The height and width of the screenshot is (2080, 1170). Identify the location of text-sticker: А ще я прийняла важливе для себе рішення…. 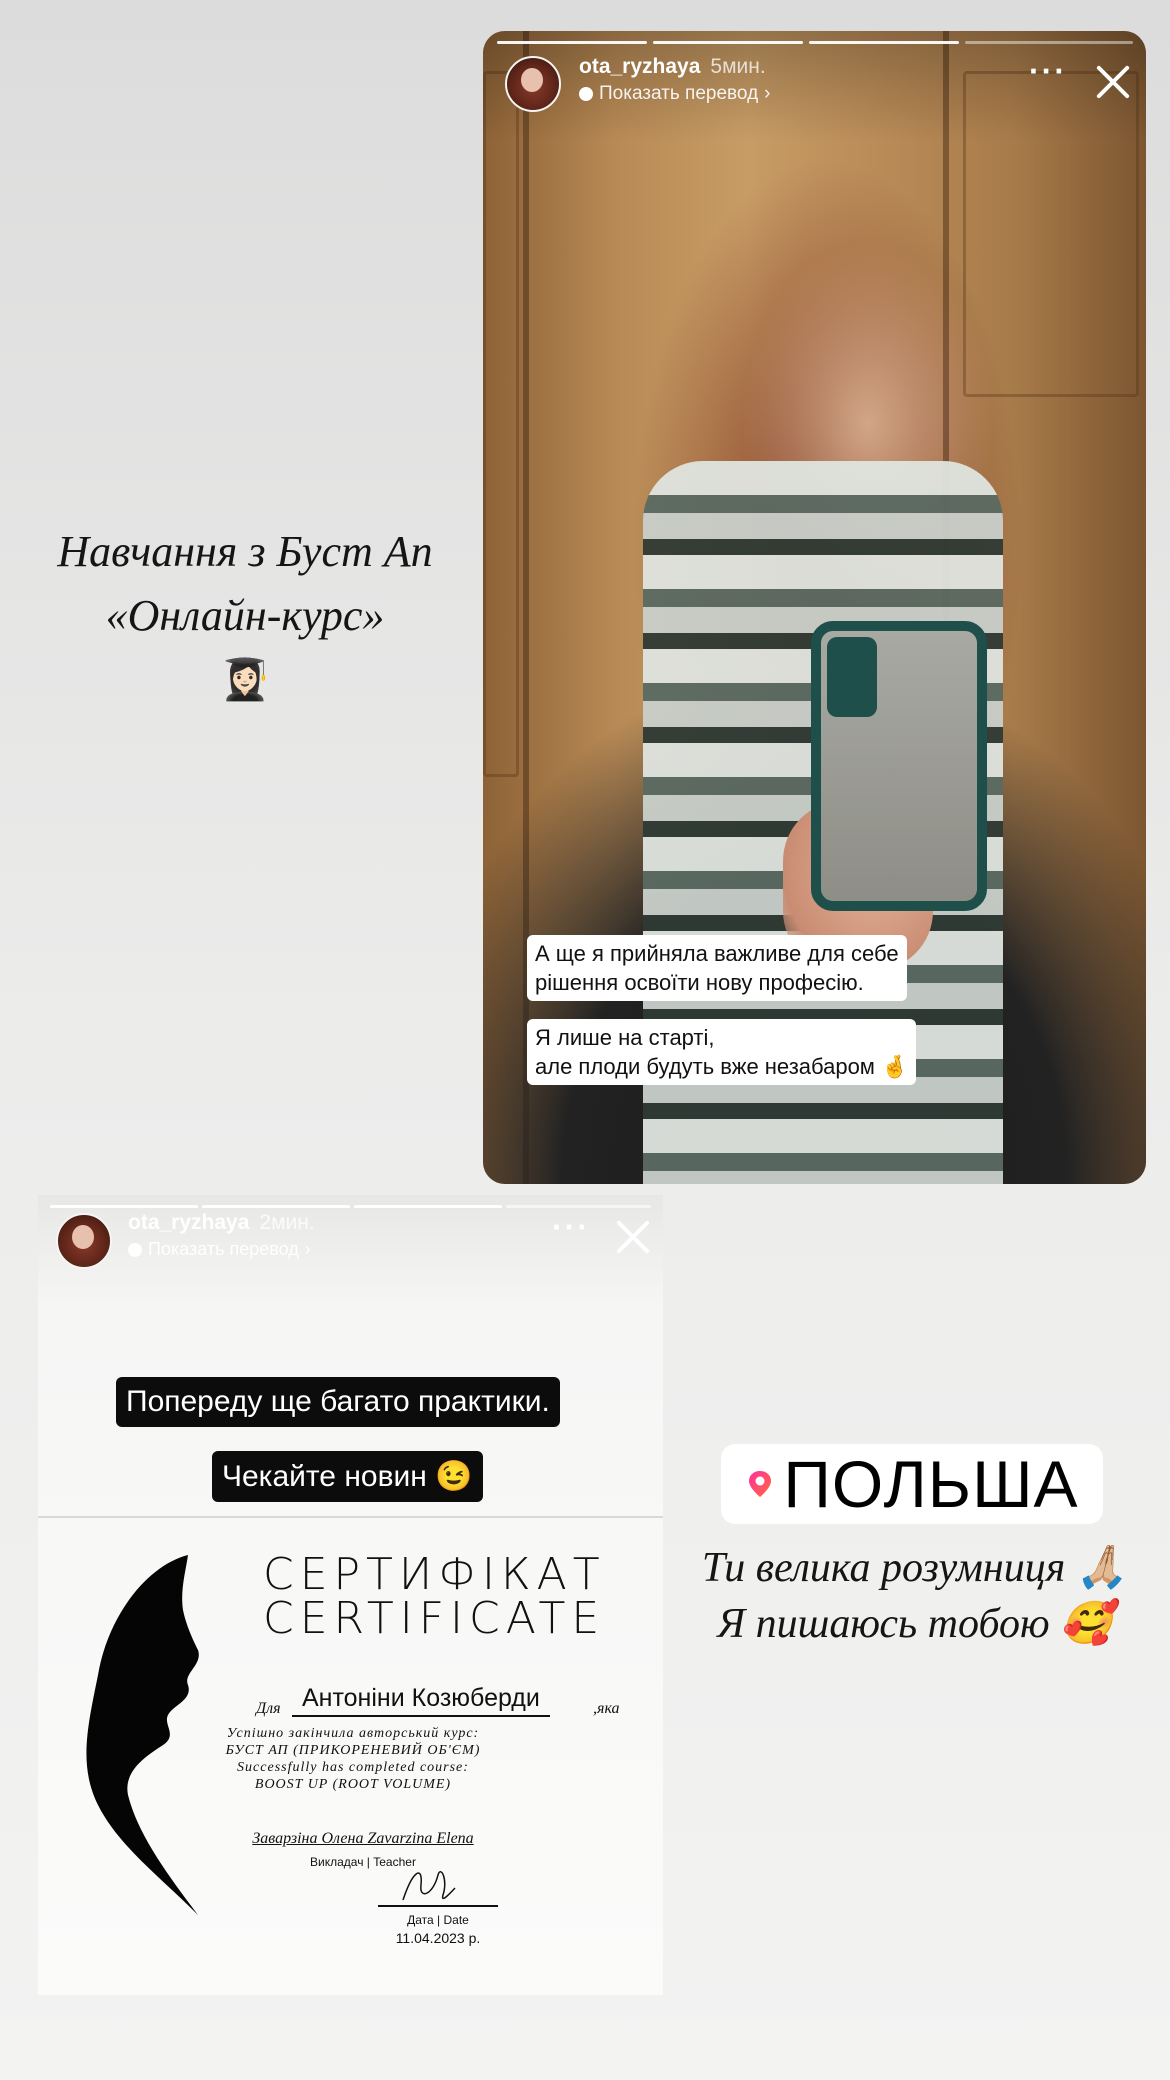
(717, 968).